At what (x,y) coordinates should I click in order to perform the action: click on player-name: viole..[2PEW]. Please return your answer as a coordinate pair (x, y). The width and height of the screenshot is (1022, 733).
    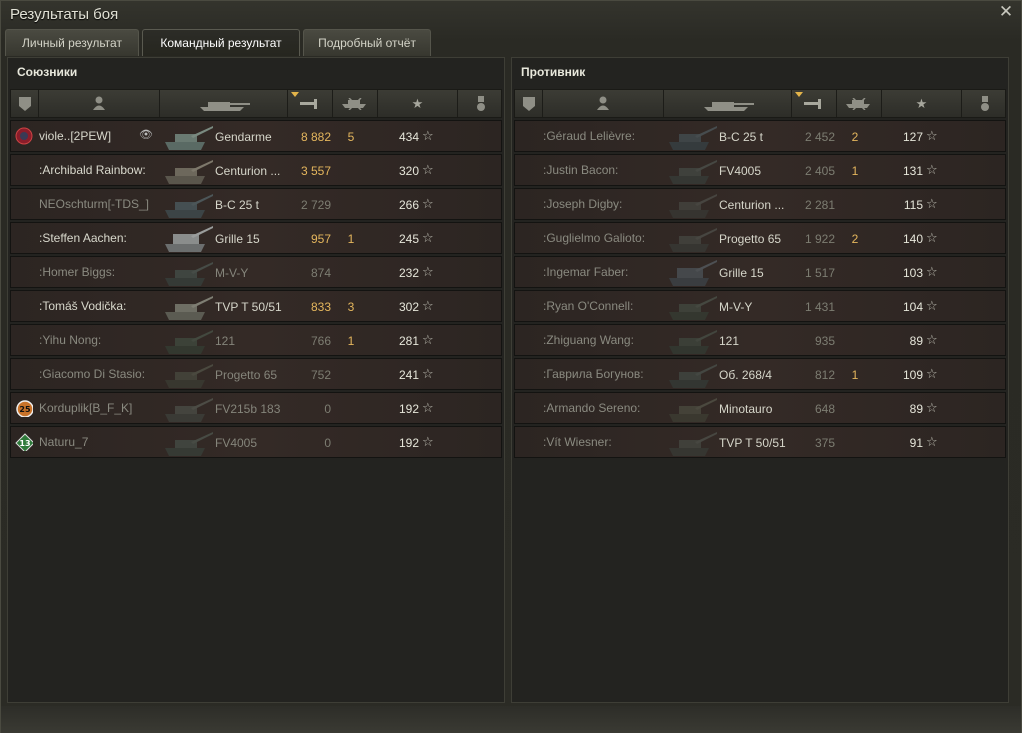
    Looking at the image, I should click on (75, 136).